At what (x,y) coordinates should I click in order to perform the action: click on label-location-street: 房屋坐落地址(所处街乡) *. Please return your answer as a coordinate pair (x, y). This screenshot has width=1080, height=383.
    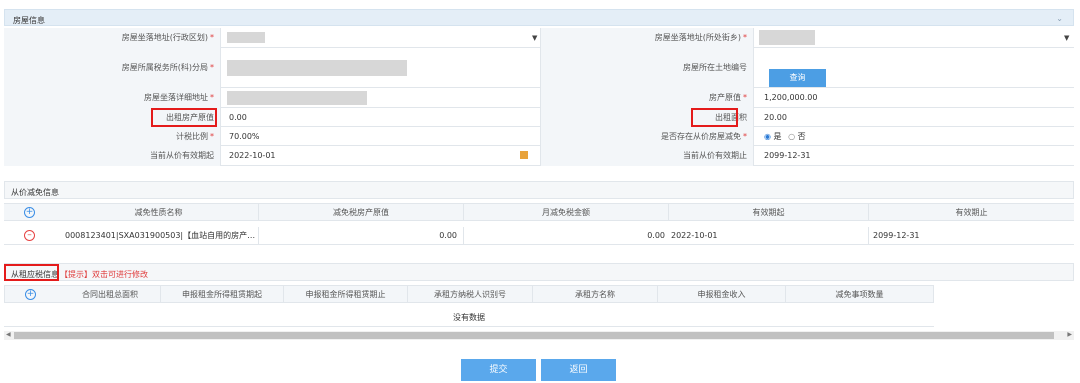
    Looking at the image, I should click on (647, 38).